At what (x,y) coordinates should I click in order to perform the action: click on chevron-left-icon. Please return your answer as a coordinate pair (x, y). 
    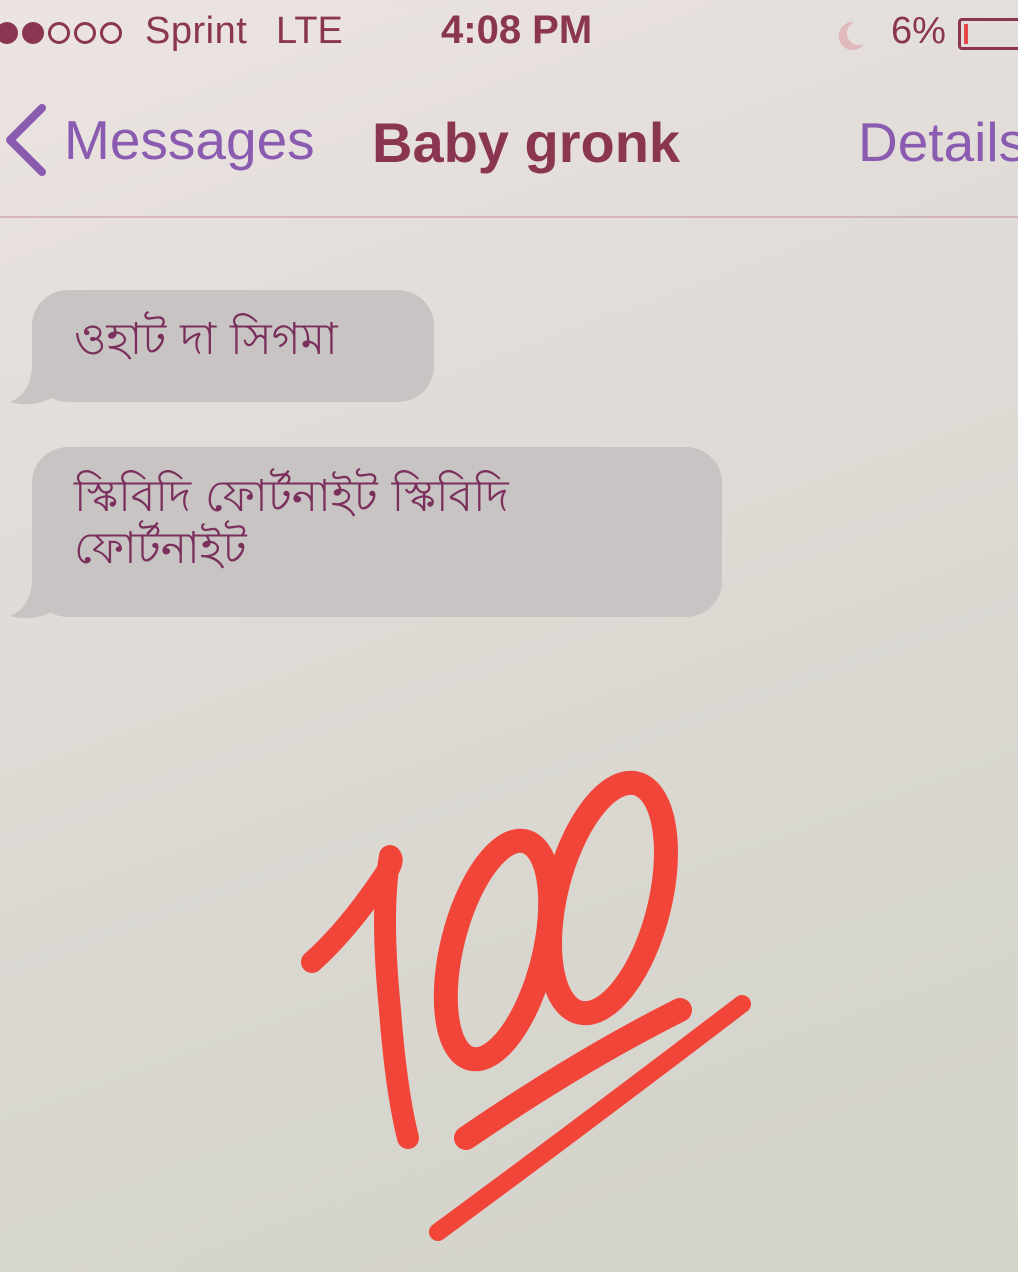
    Looking at the image, I should click on (26, 140).